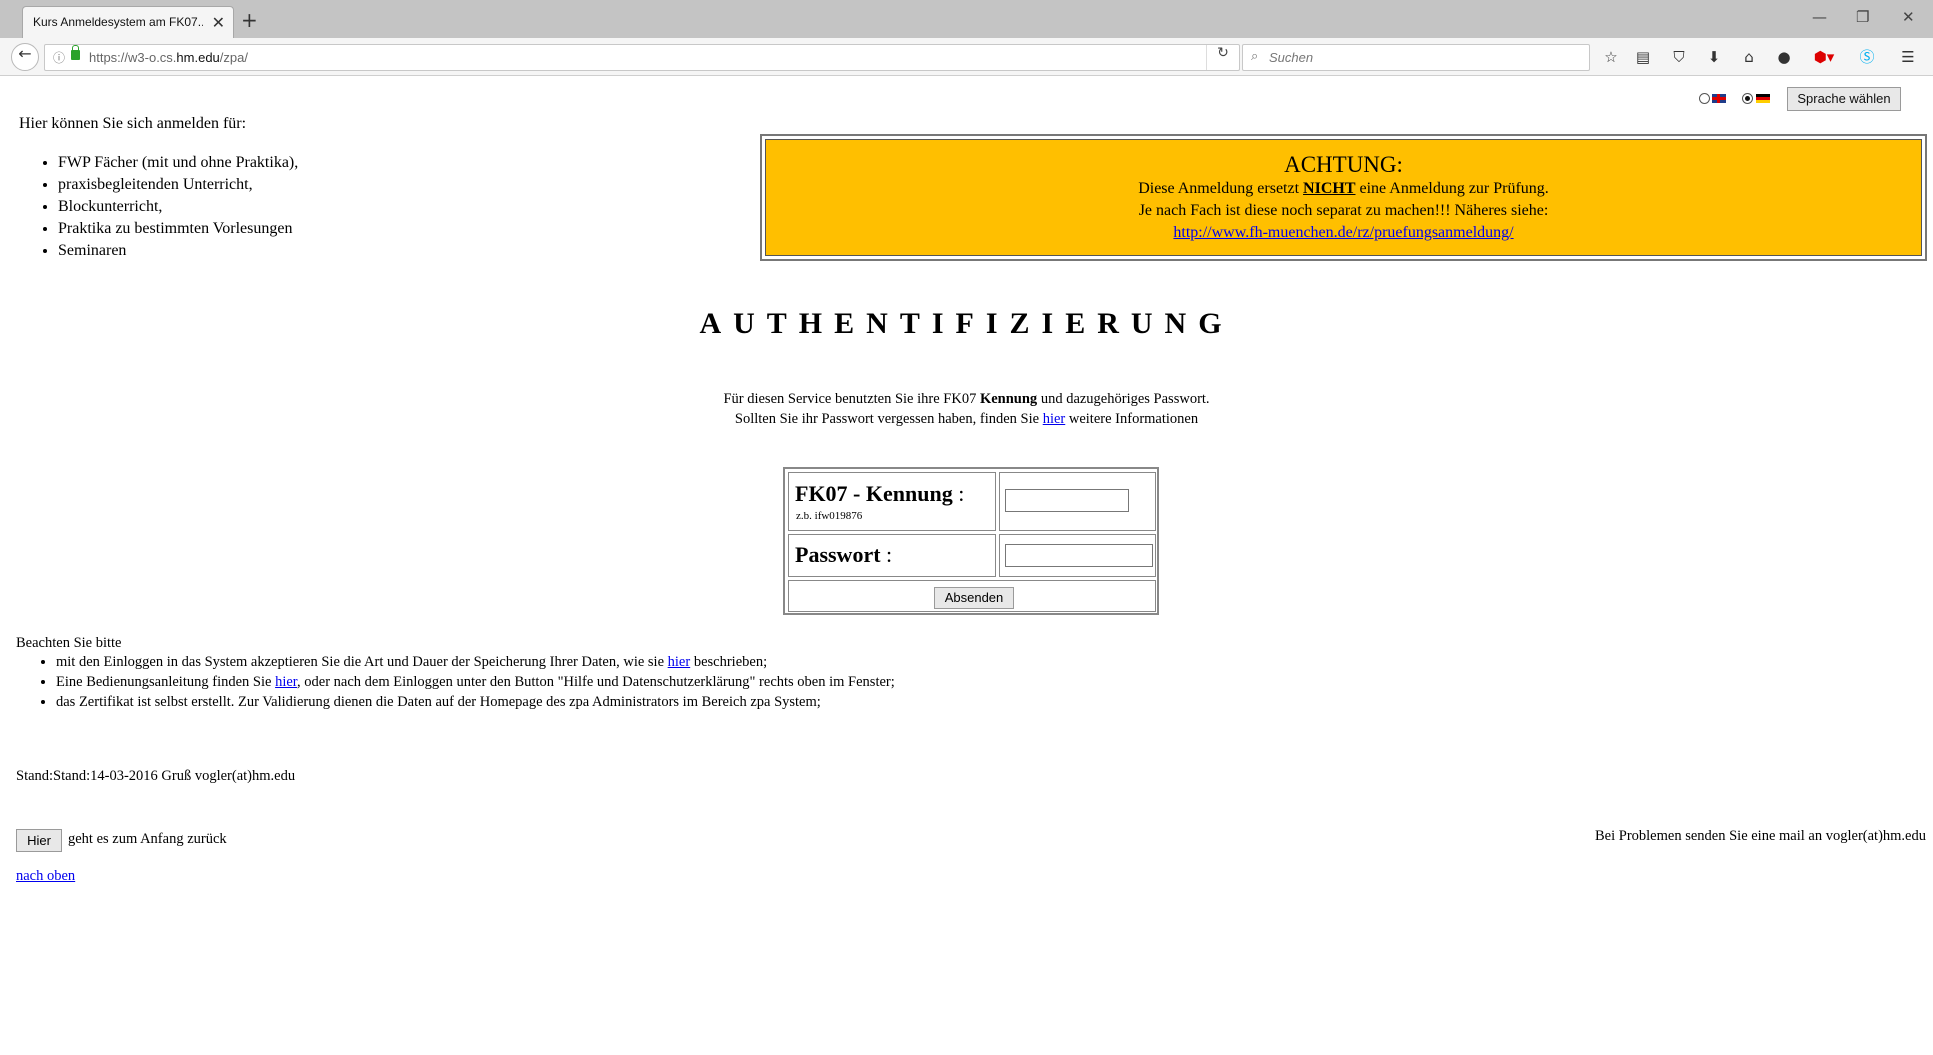  Describe the element at coordinates (178, 163) in the screenshot. I see `list-item: FWP Fächer (mit und ohne Praktika),` at that location.